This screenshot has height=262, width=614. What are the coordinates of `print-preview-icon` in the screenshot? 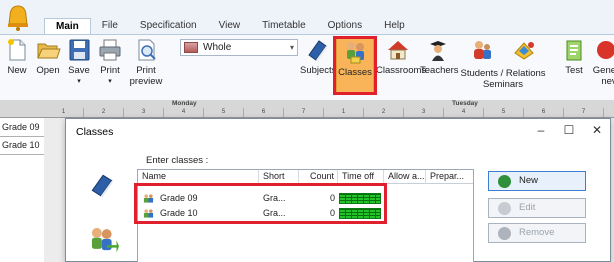 It's located at (147, 50).